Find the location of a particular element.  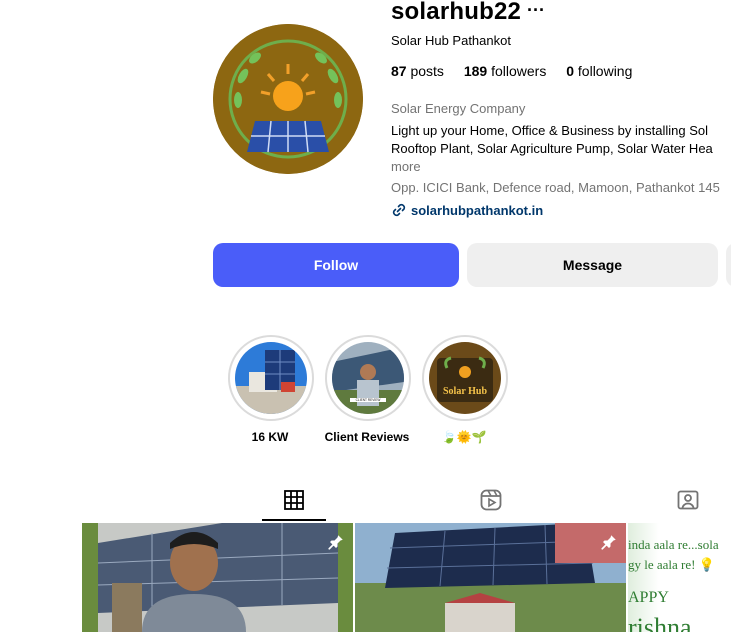

post-text-line: inda aala re...sola is located at coordinates (673, 544).